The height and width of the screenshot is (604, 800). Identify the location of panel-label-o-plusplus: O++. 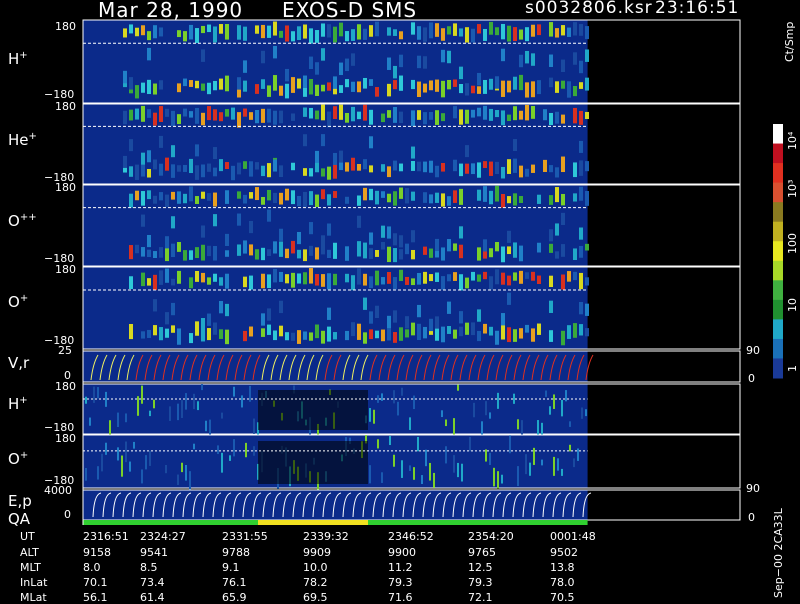
(22, 221).